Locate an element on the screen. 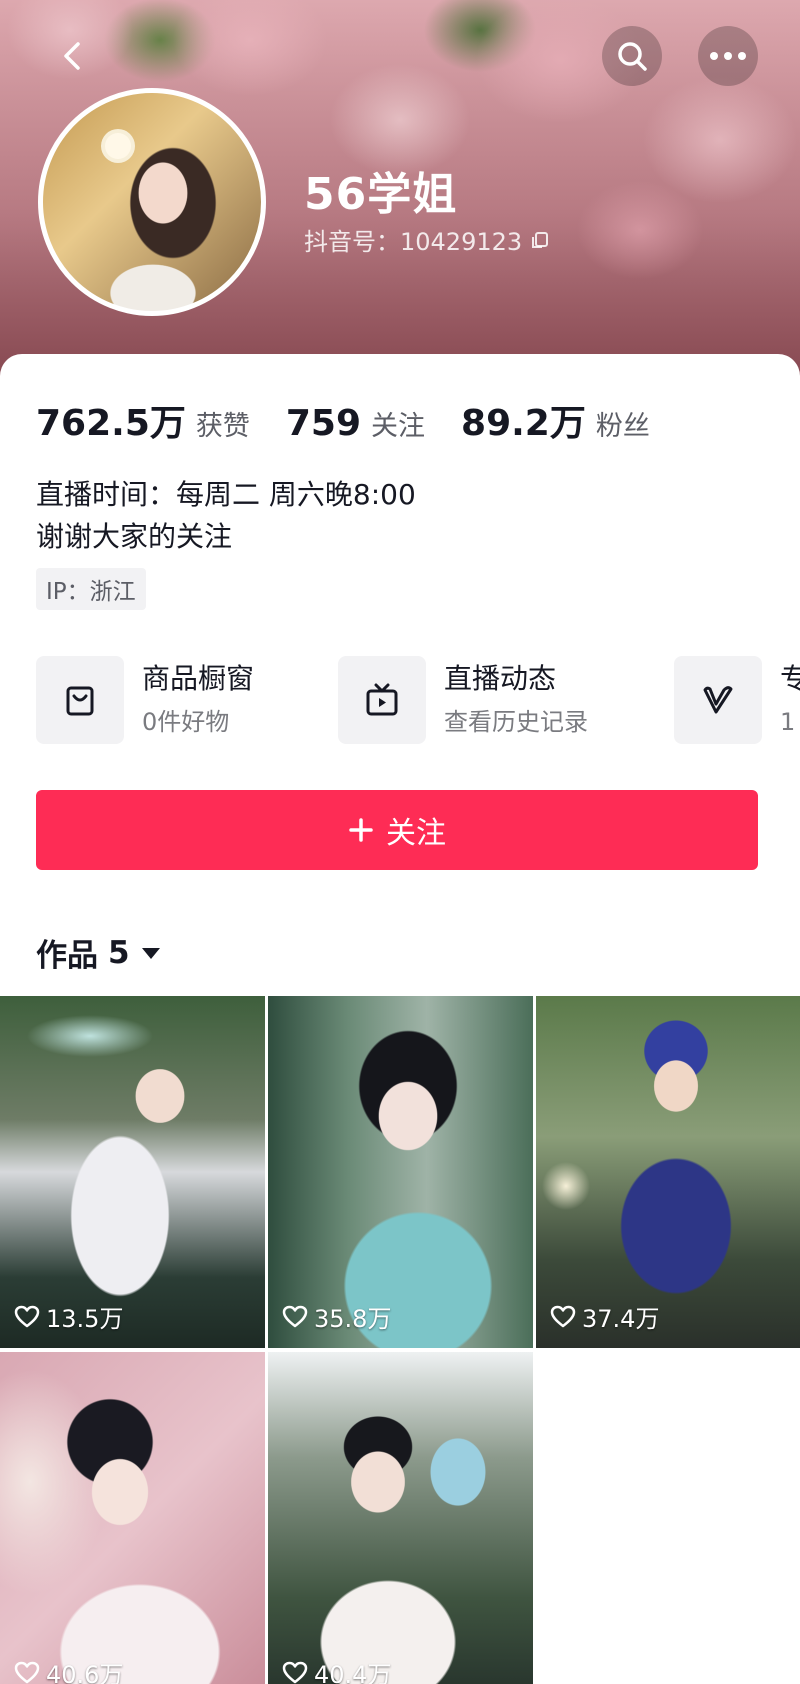  chevron-left-icon is located at coordinates (72, 56).